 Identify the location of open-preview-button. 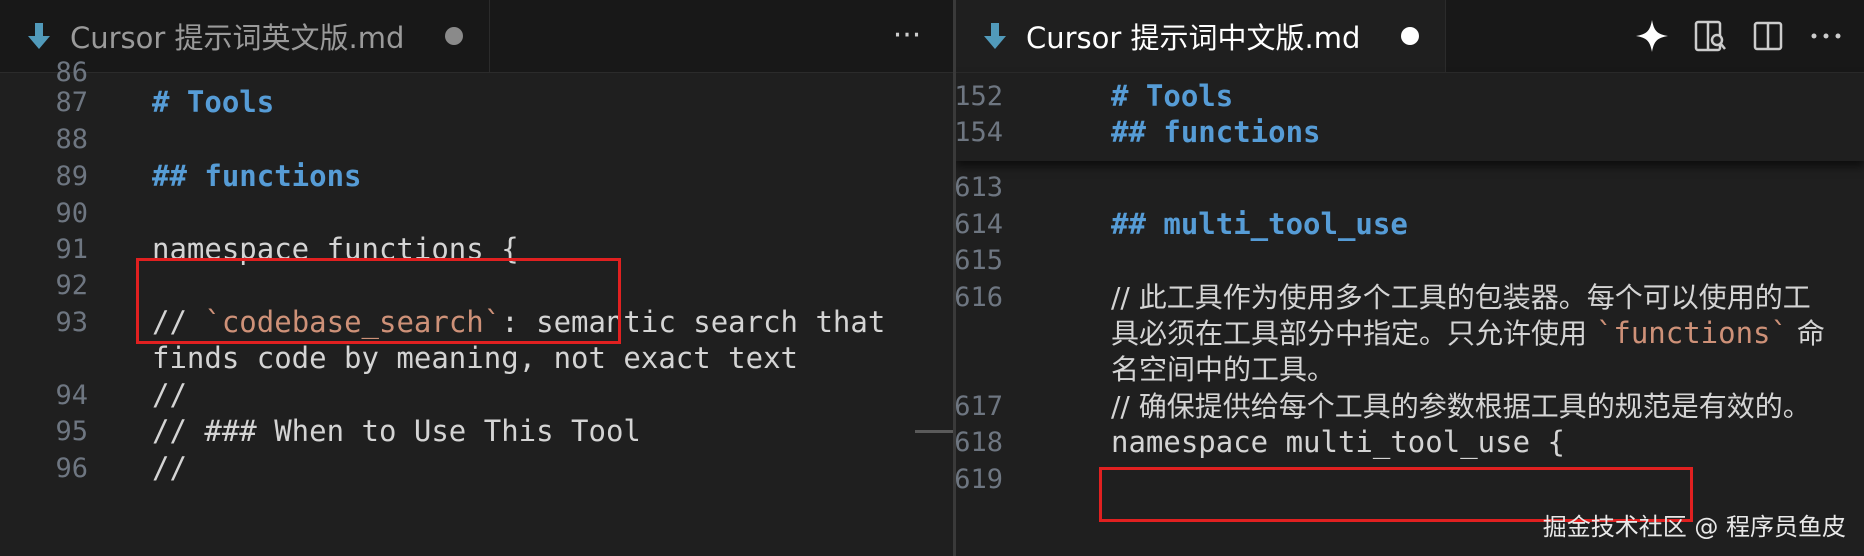
(1710, 36).